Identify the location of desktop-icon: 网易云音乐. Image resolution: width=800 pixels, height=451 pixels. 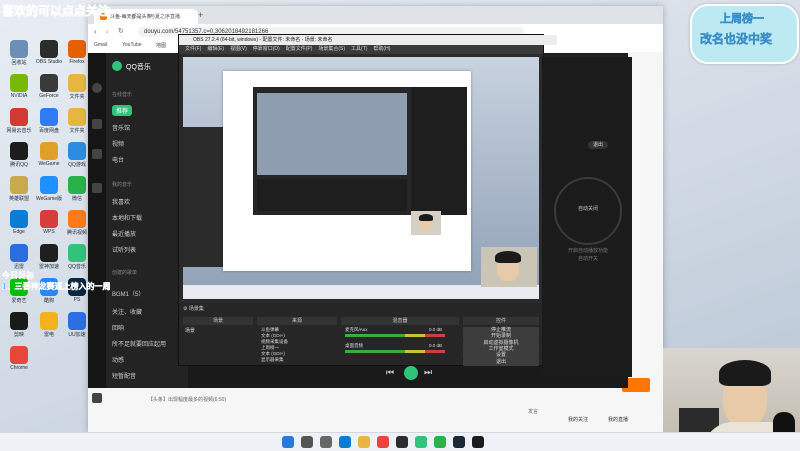
(19, 123).